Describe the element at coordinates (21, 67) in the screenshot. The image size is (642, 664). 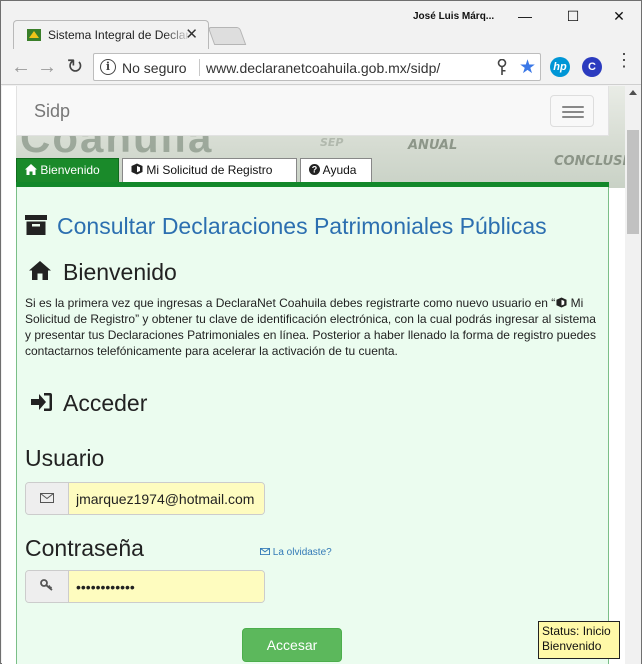
I see `back-arrow-icon: ←` at that location.